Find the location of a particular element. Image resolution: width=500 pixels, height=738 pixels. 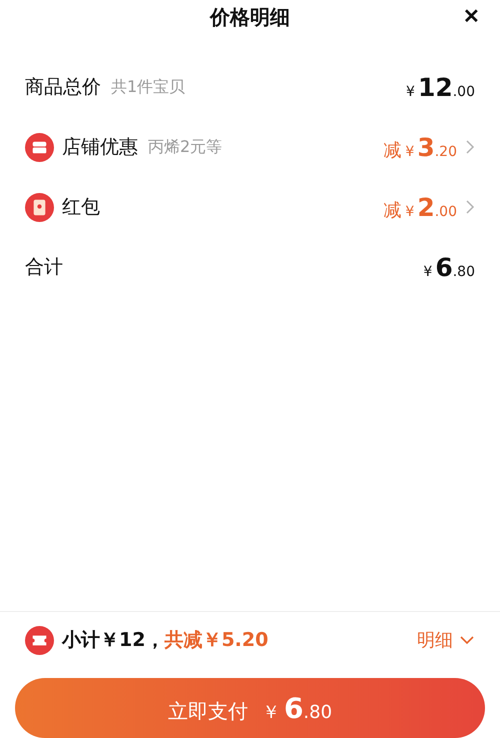

saving-text: 共减￥5.20 is located at coordinates (216, 640).